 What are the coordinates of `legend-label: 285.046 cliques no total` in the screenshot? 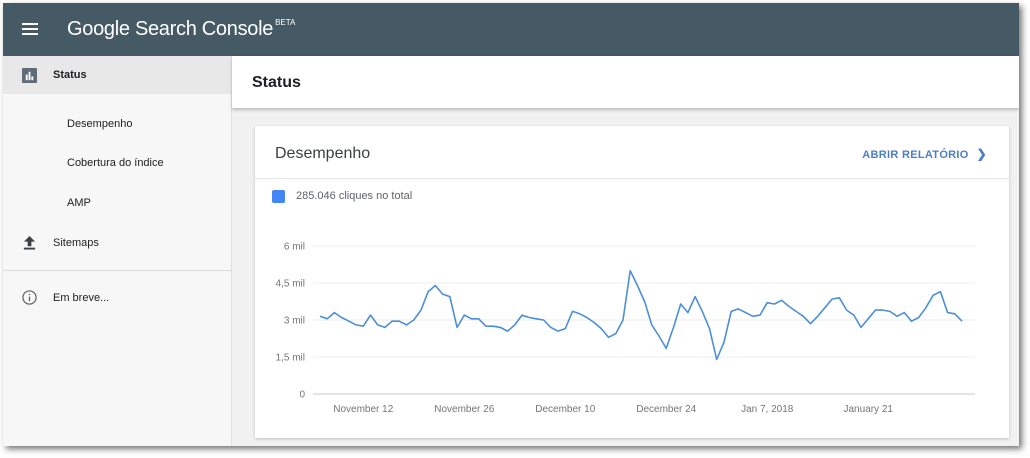 It's located at (354, 196).